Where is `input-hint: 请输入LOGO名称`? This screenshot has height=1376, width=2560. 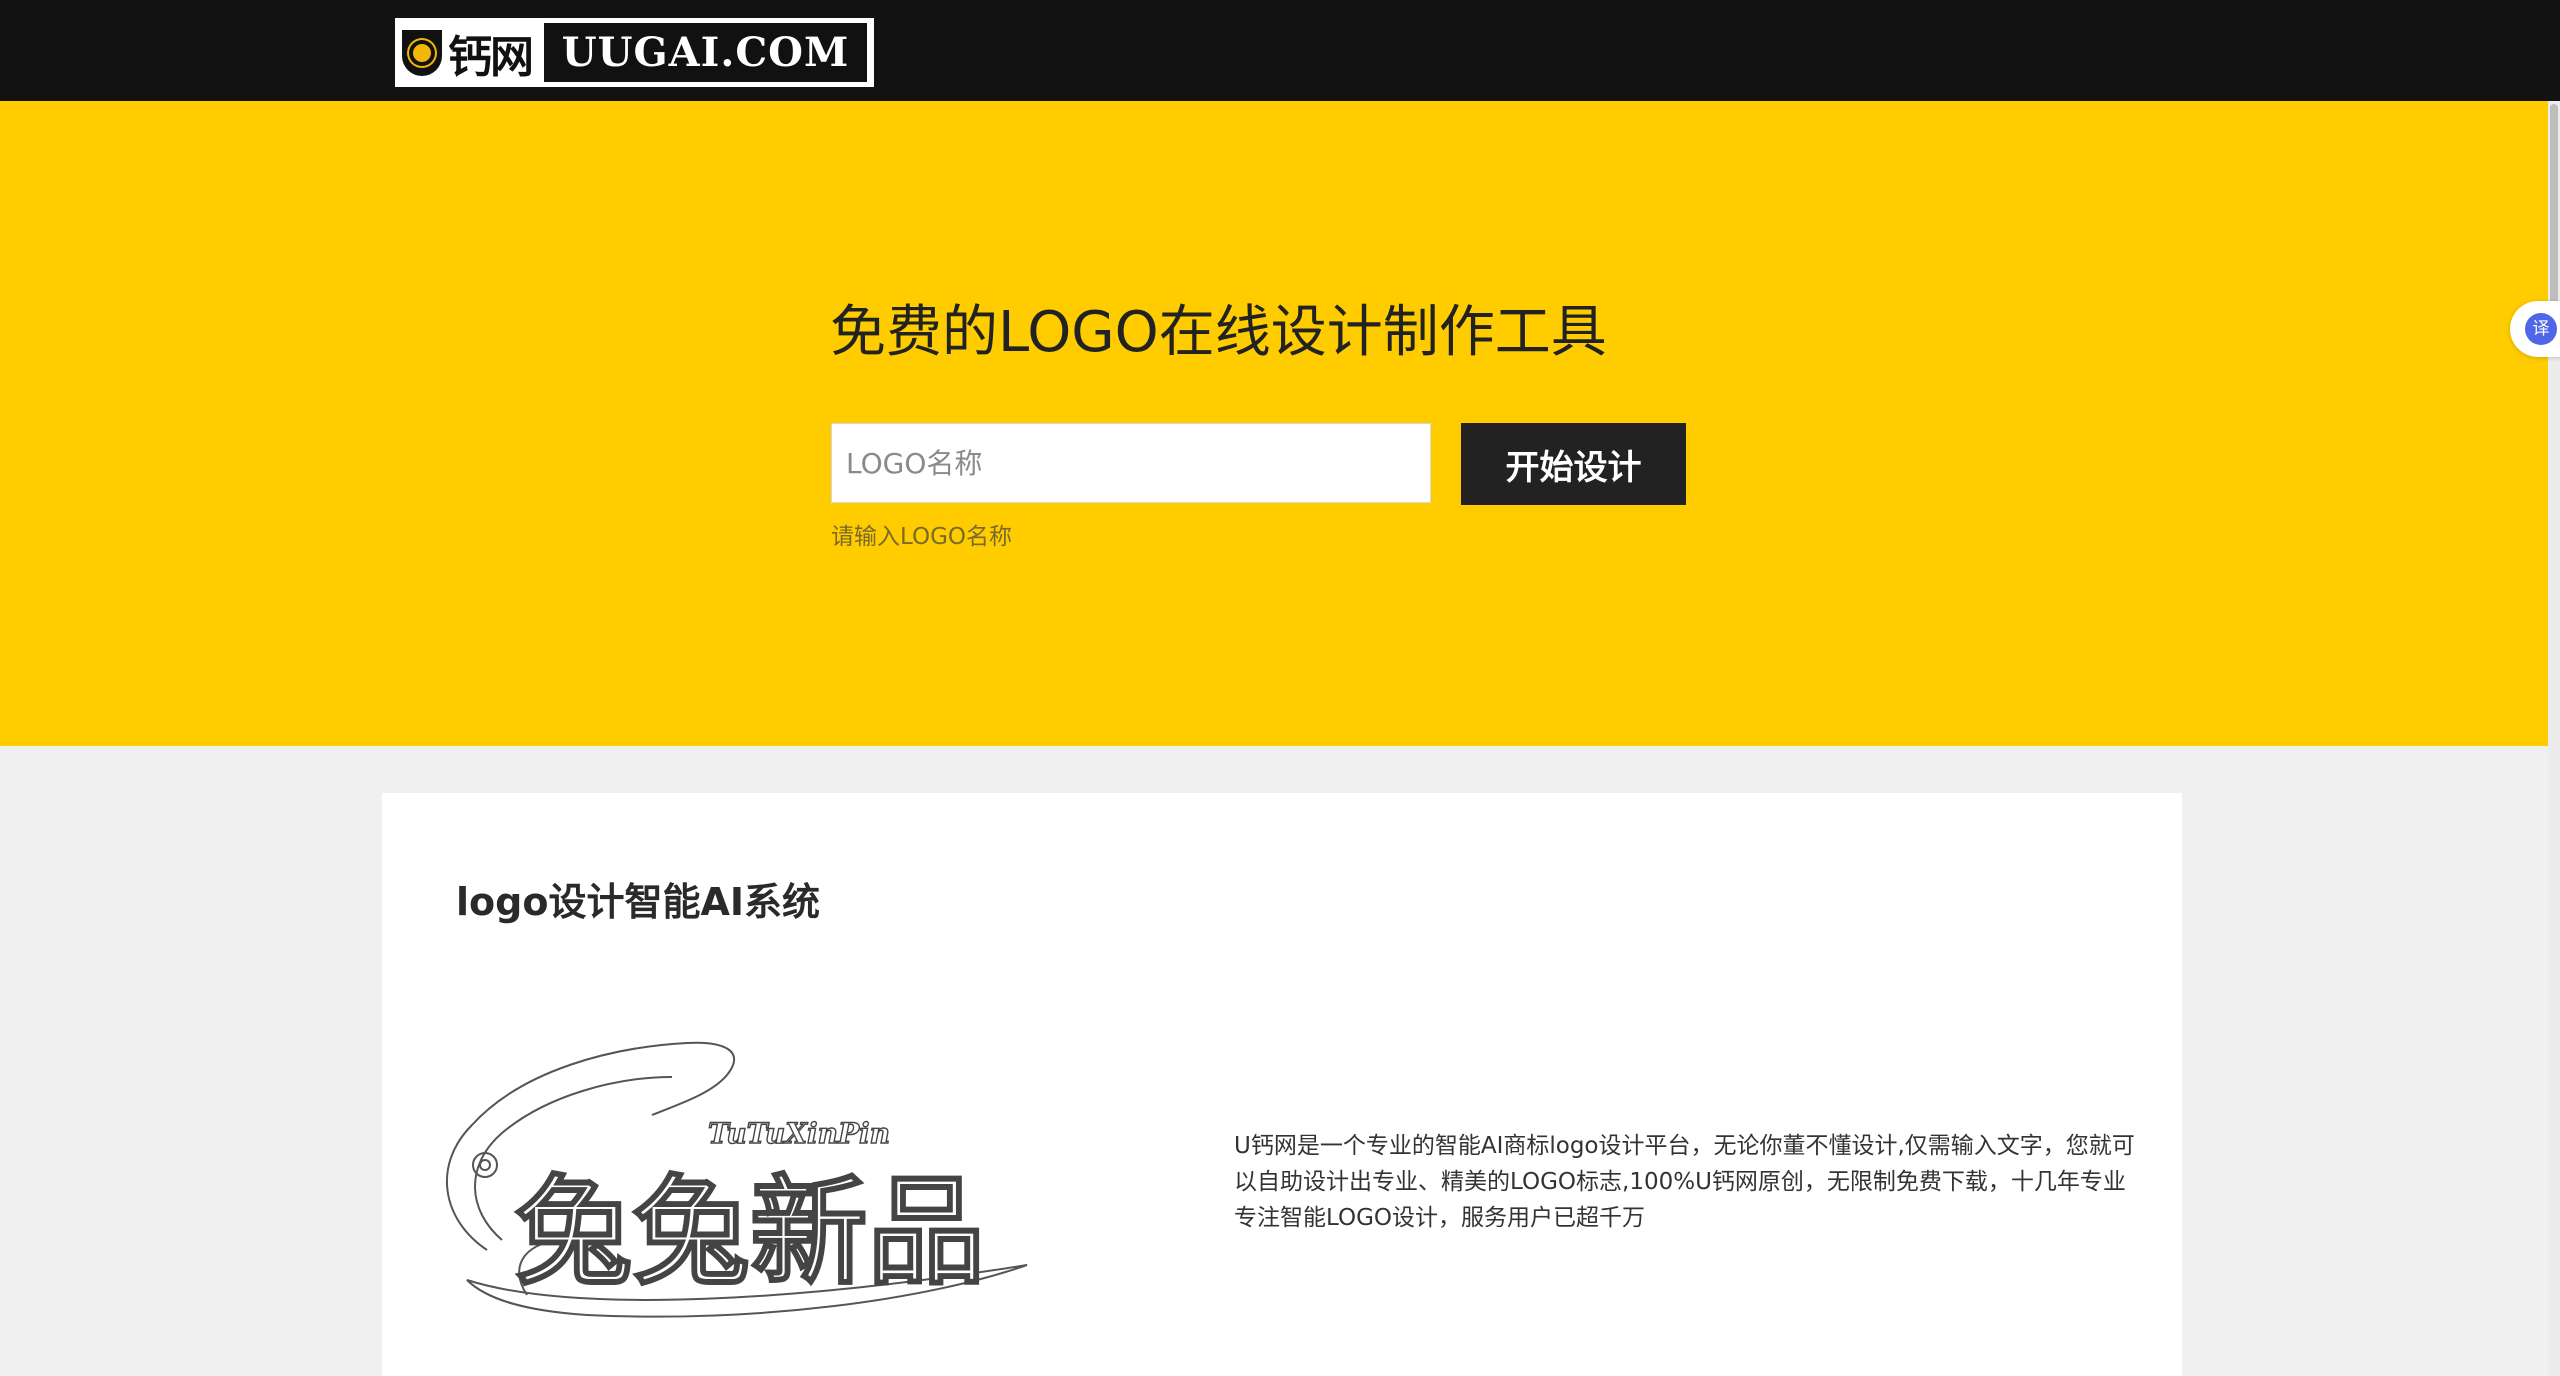 input-hint: 请输入LOGO名称 is located at coordinates (922, 537).